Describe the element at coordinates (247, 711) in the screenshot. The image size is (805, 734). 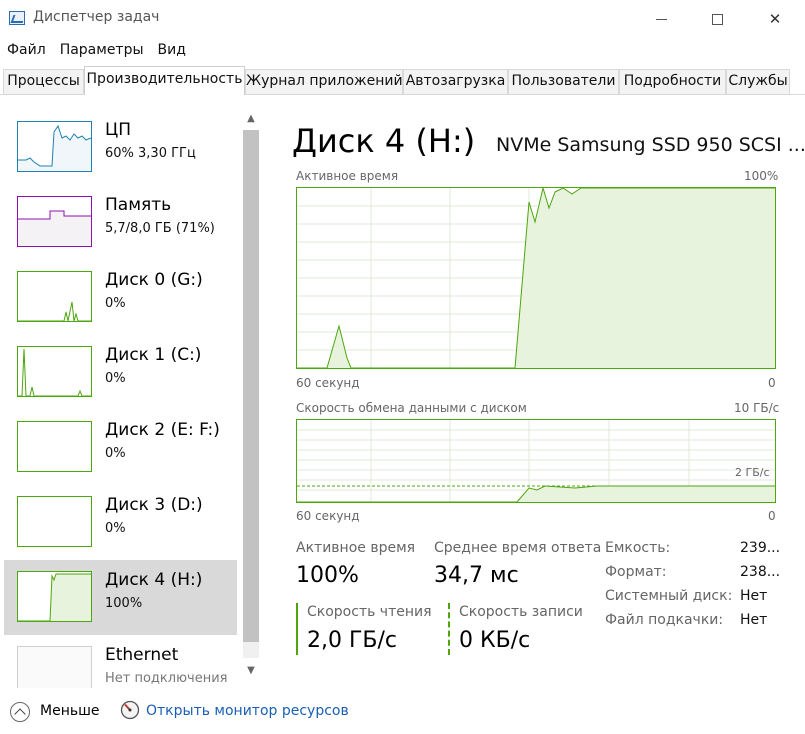
I see `open-resource-monitor-link: Открыть монитор ресурсов` at that location.